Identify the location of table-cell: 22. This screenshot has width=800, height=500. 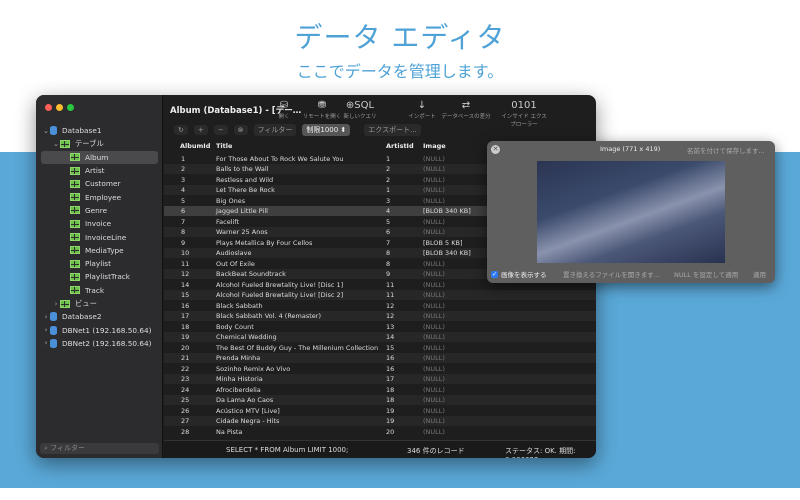
(185, 369).